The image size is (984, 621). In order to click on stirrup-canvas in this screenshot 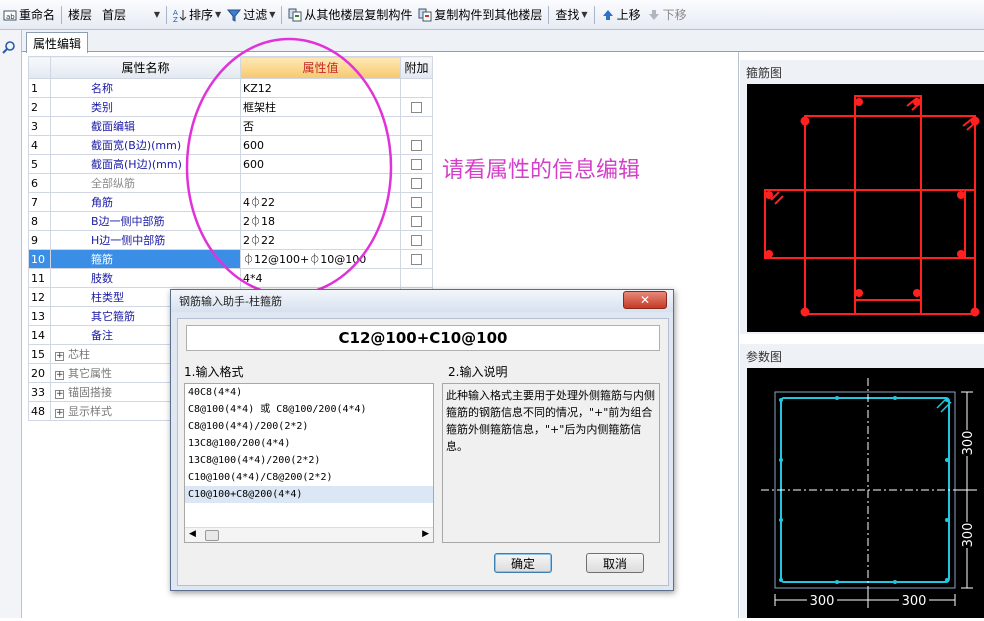, I will do `click(865, 208)`.